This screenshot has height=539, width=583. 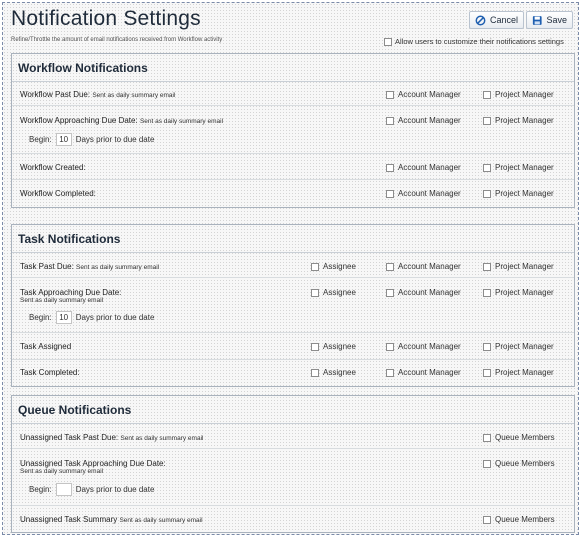 What do you see at coordinates (519, 463) in the screenshot?
I see `queue-approaching-queue-members: Queue Members` at bounding box center [519, 463].